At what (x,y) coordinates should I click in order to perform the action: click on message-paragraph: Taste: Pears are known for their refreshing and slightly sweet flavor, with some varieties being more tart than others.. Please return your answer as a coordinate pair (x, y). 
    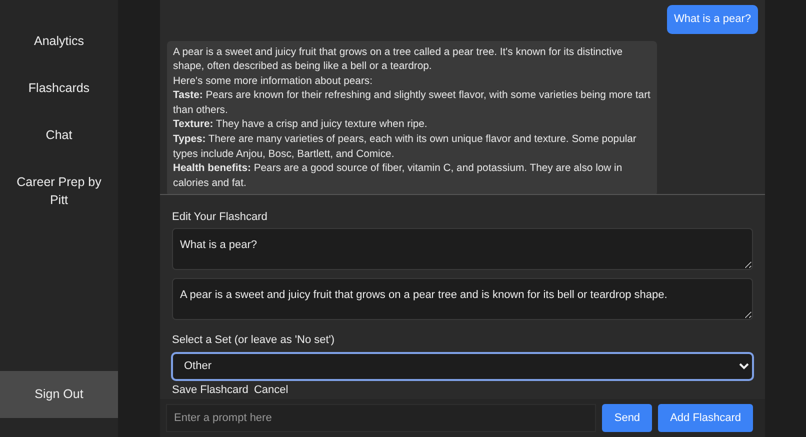
    Looking at the image, I should click on (412, 103).